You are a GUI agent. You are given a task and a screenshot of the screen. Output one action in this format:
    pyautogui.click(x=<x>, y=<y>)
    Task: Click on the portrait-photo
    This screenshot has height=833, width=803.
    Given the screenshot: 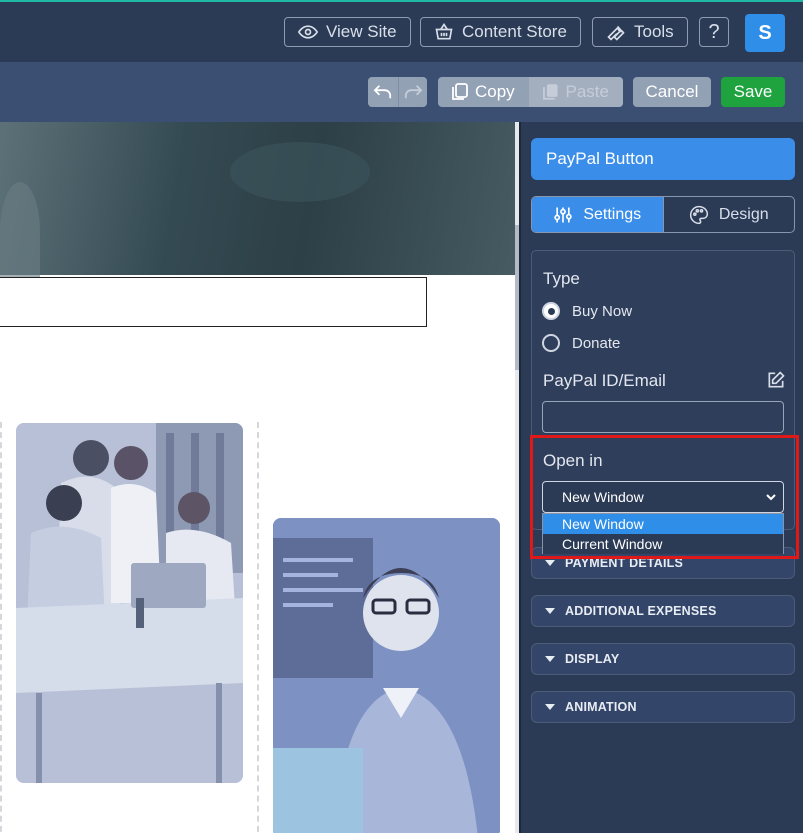 What is the action you would take?
    pyautogui.click(x=386, y=675)
    